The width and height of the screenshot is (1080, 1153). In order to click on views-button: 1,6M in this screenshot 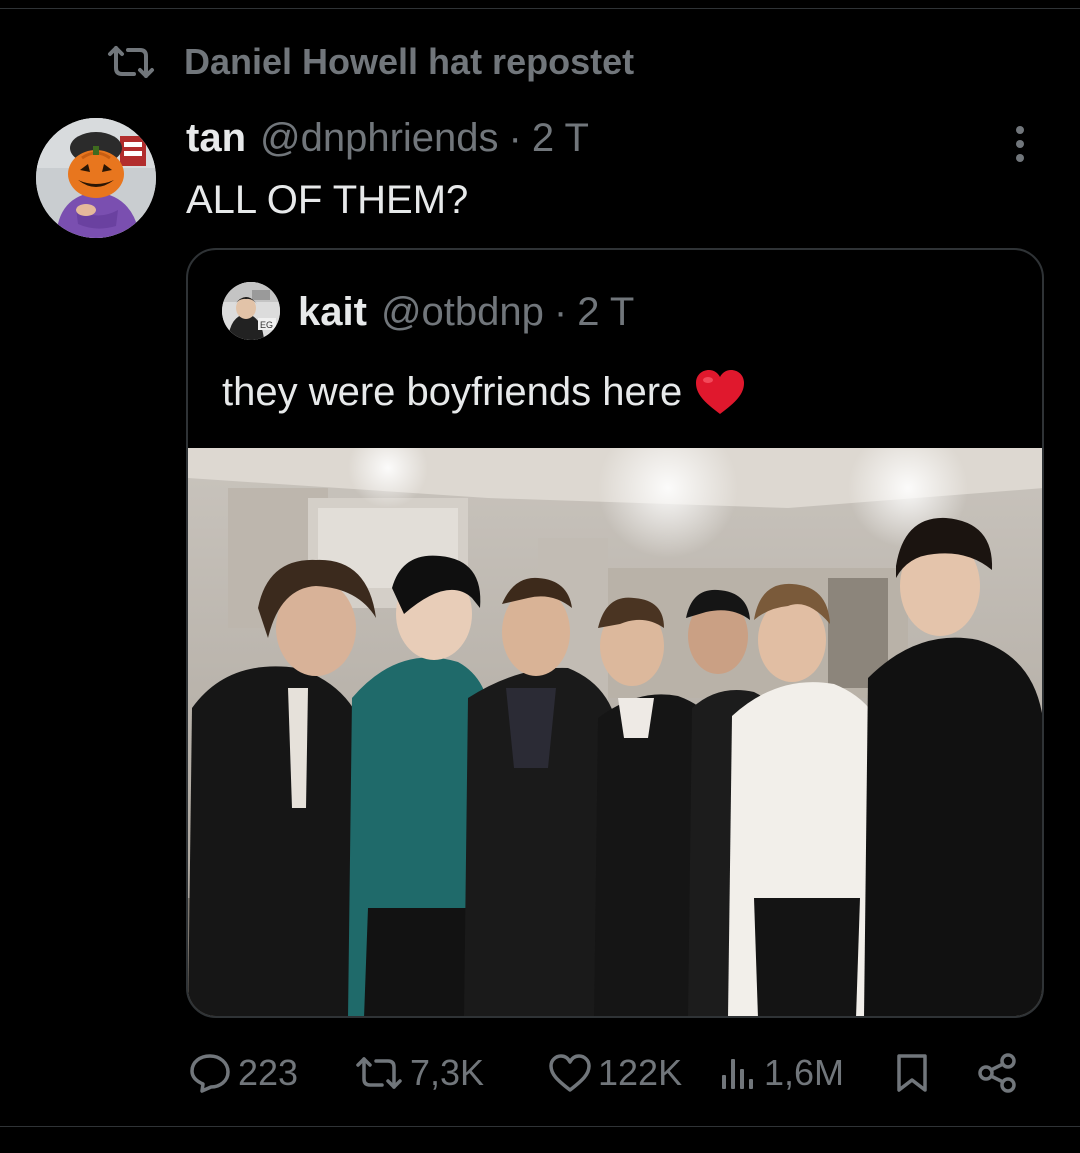, I will do `click(781, 1073)`.